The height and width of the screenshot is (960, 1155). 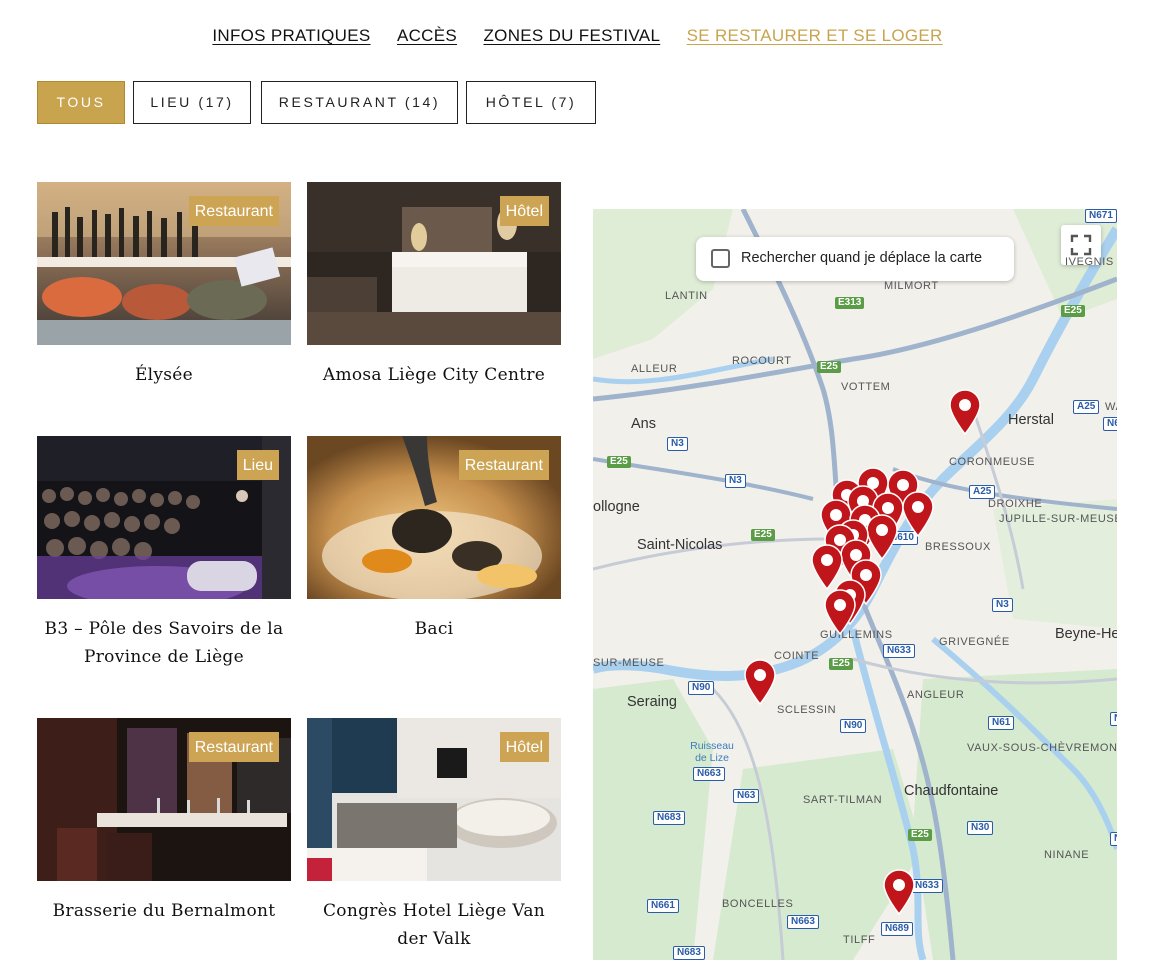 What do you see at coordinates (531, 102) in the screenshot?
I see `filter-hotel: HÔTEL (7)` at bounding box center [531, 102].